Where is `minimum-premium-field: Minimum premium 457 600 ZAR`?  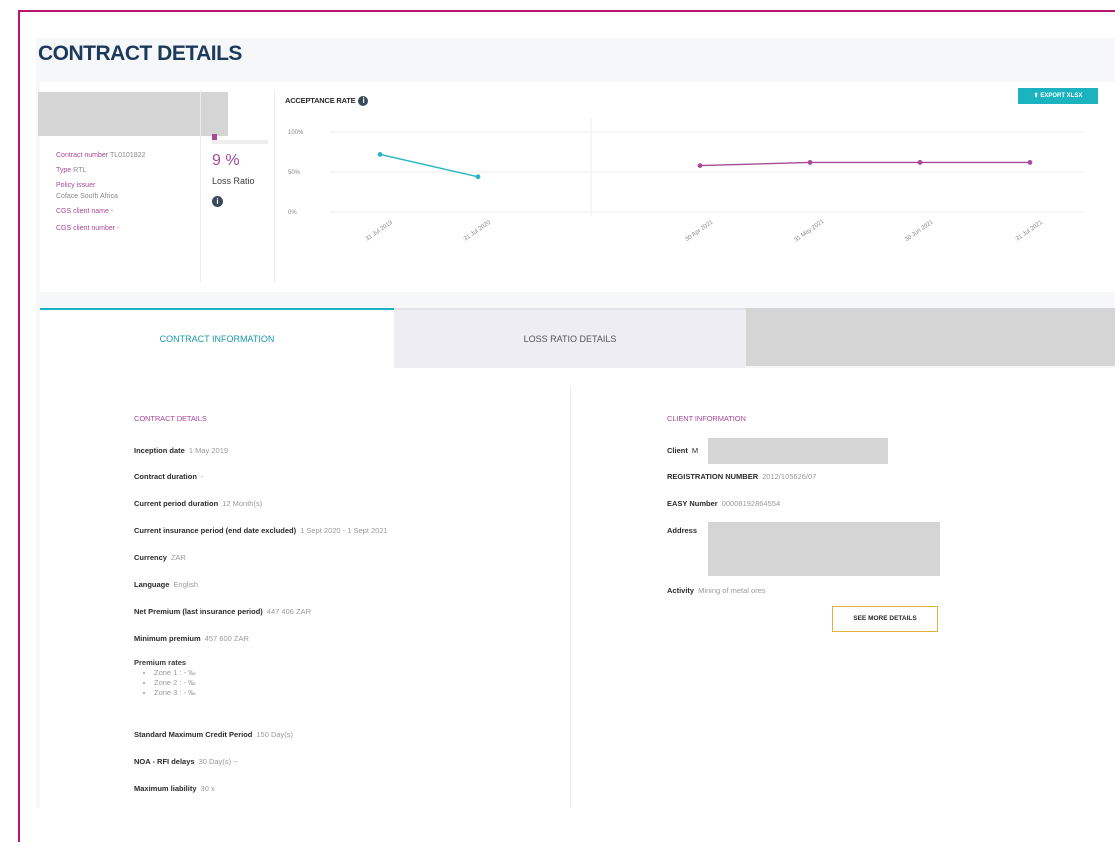 minimum-premium-field: Minimum premium 457 600 ZAR is located at coordinates (191, 638).